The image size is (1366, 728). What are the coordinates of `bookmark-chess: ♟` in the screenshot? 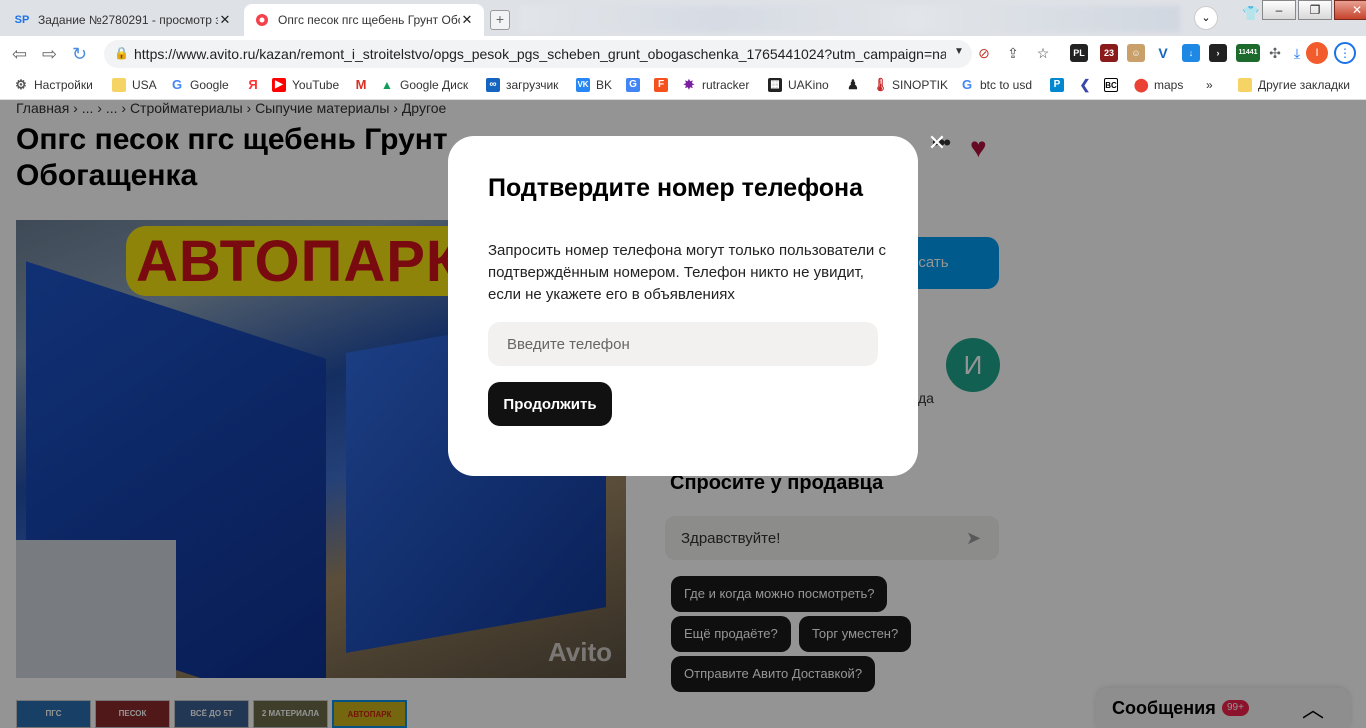 It's located at (856, 85).